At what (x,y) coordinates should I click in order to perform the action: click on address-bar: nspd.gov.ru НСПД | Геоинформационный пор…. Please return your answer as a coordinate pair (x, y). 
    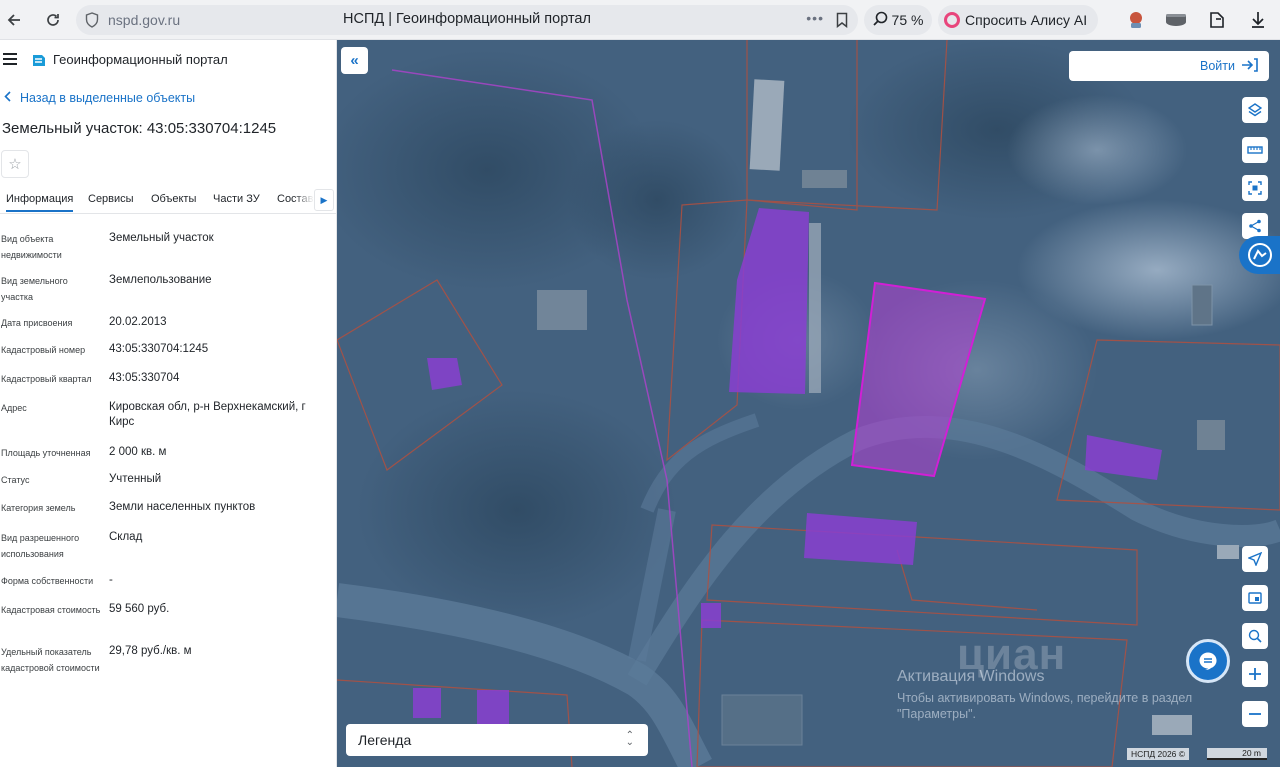
    Looking at the image, I should click on (467, 20).